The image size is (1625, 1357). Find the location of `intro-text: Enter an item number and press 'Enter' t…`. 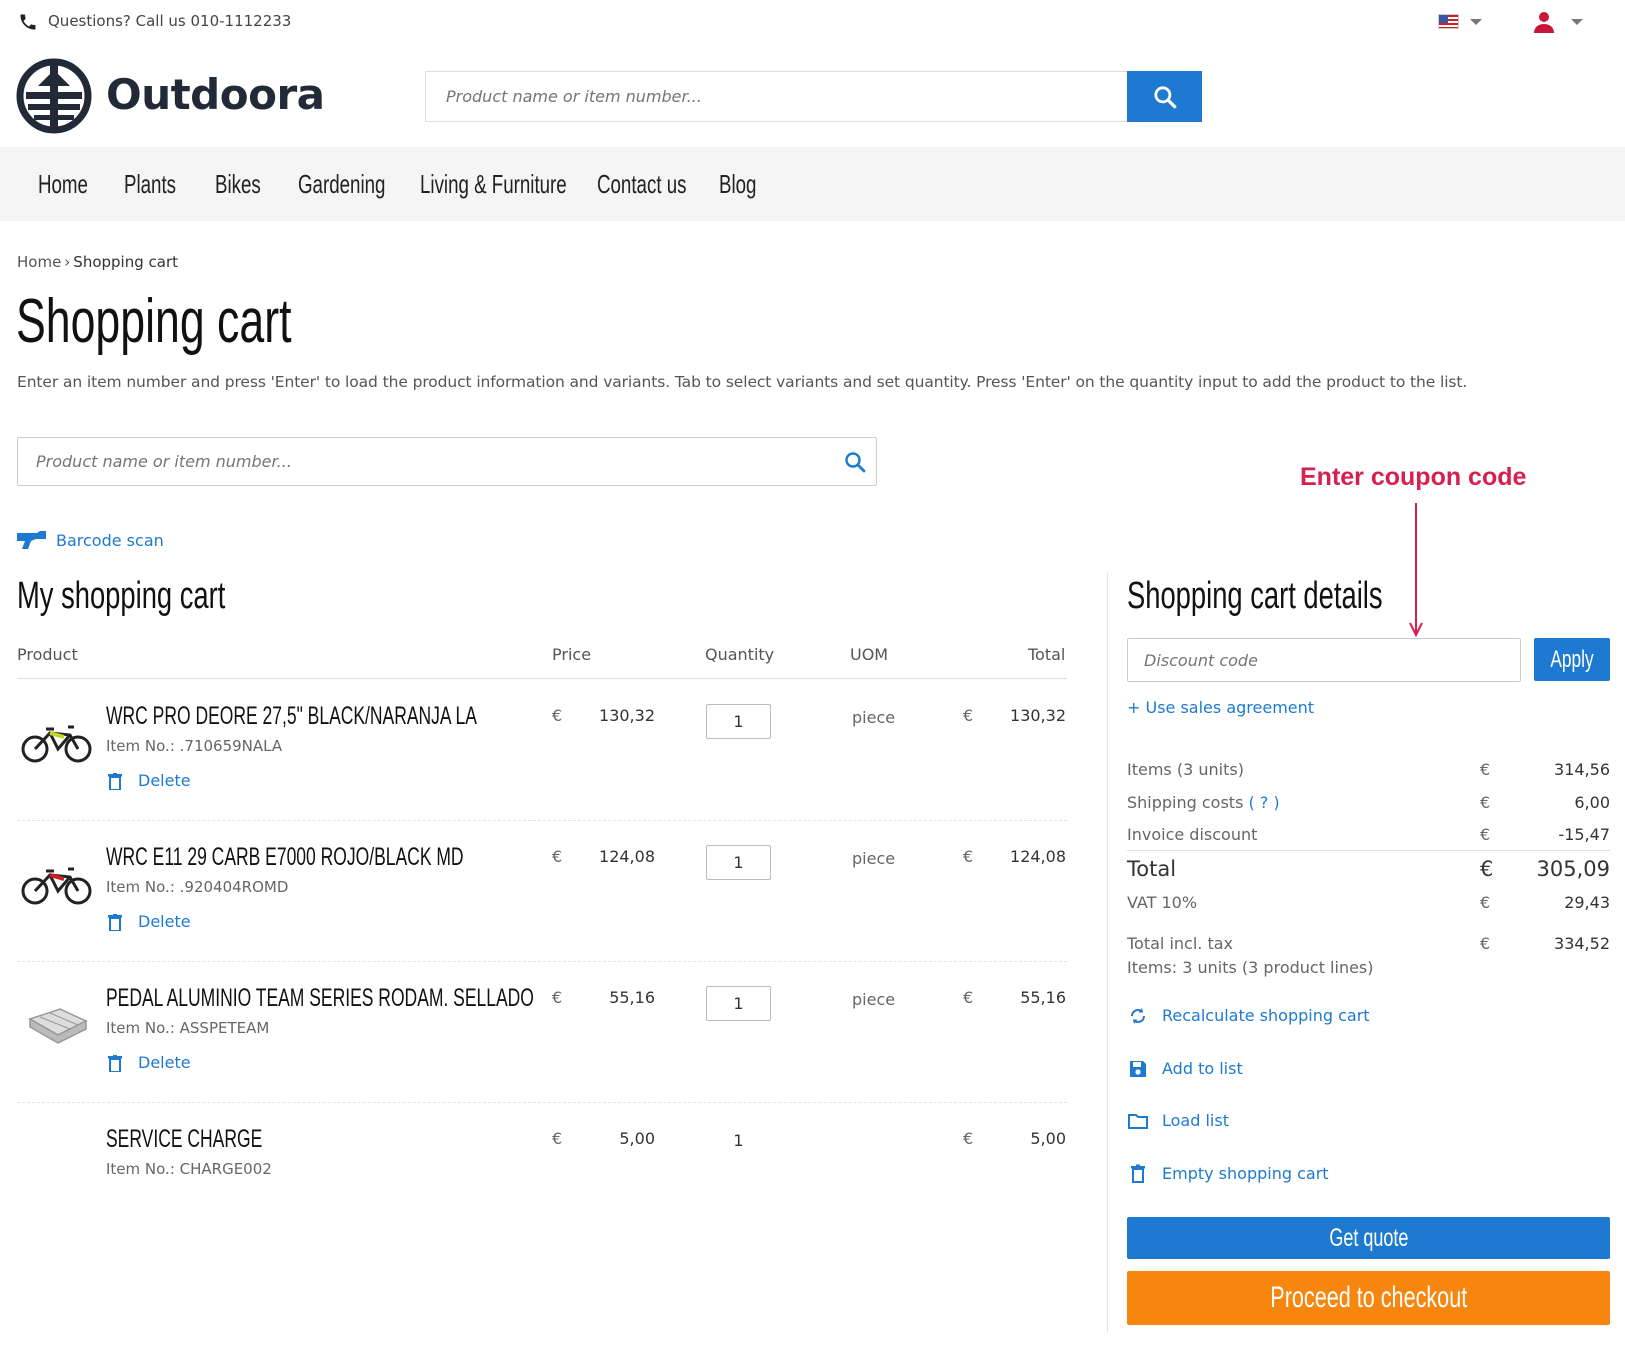

intro-text: Enter an item number and press 'Enter' t… is located at coordinates (742, 382).